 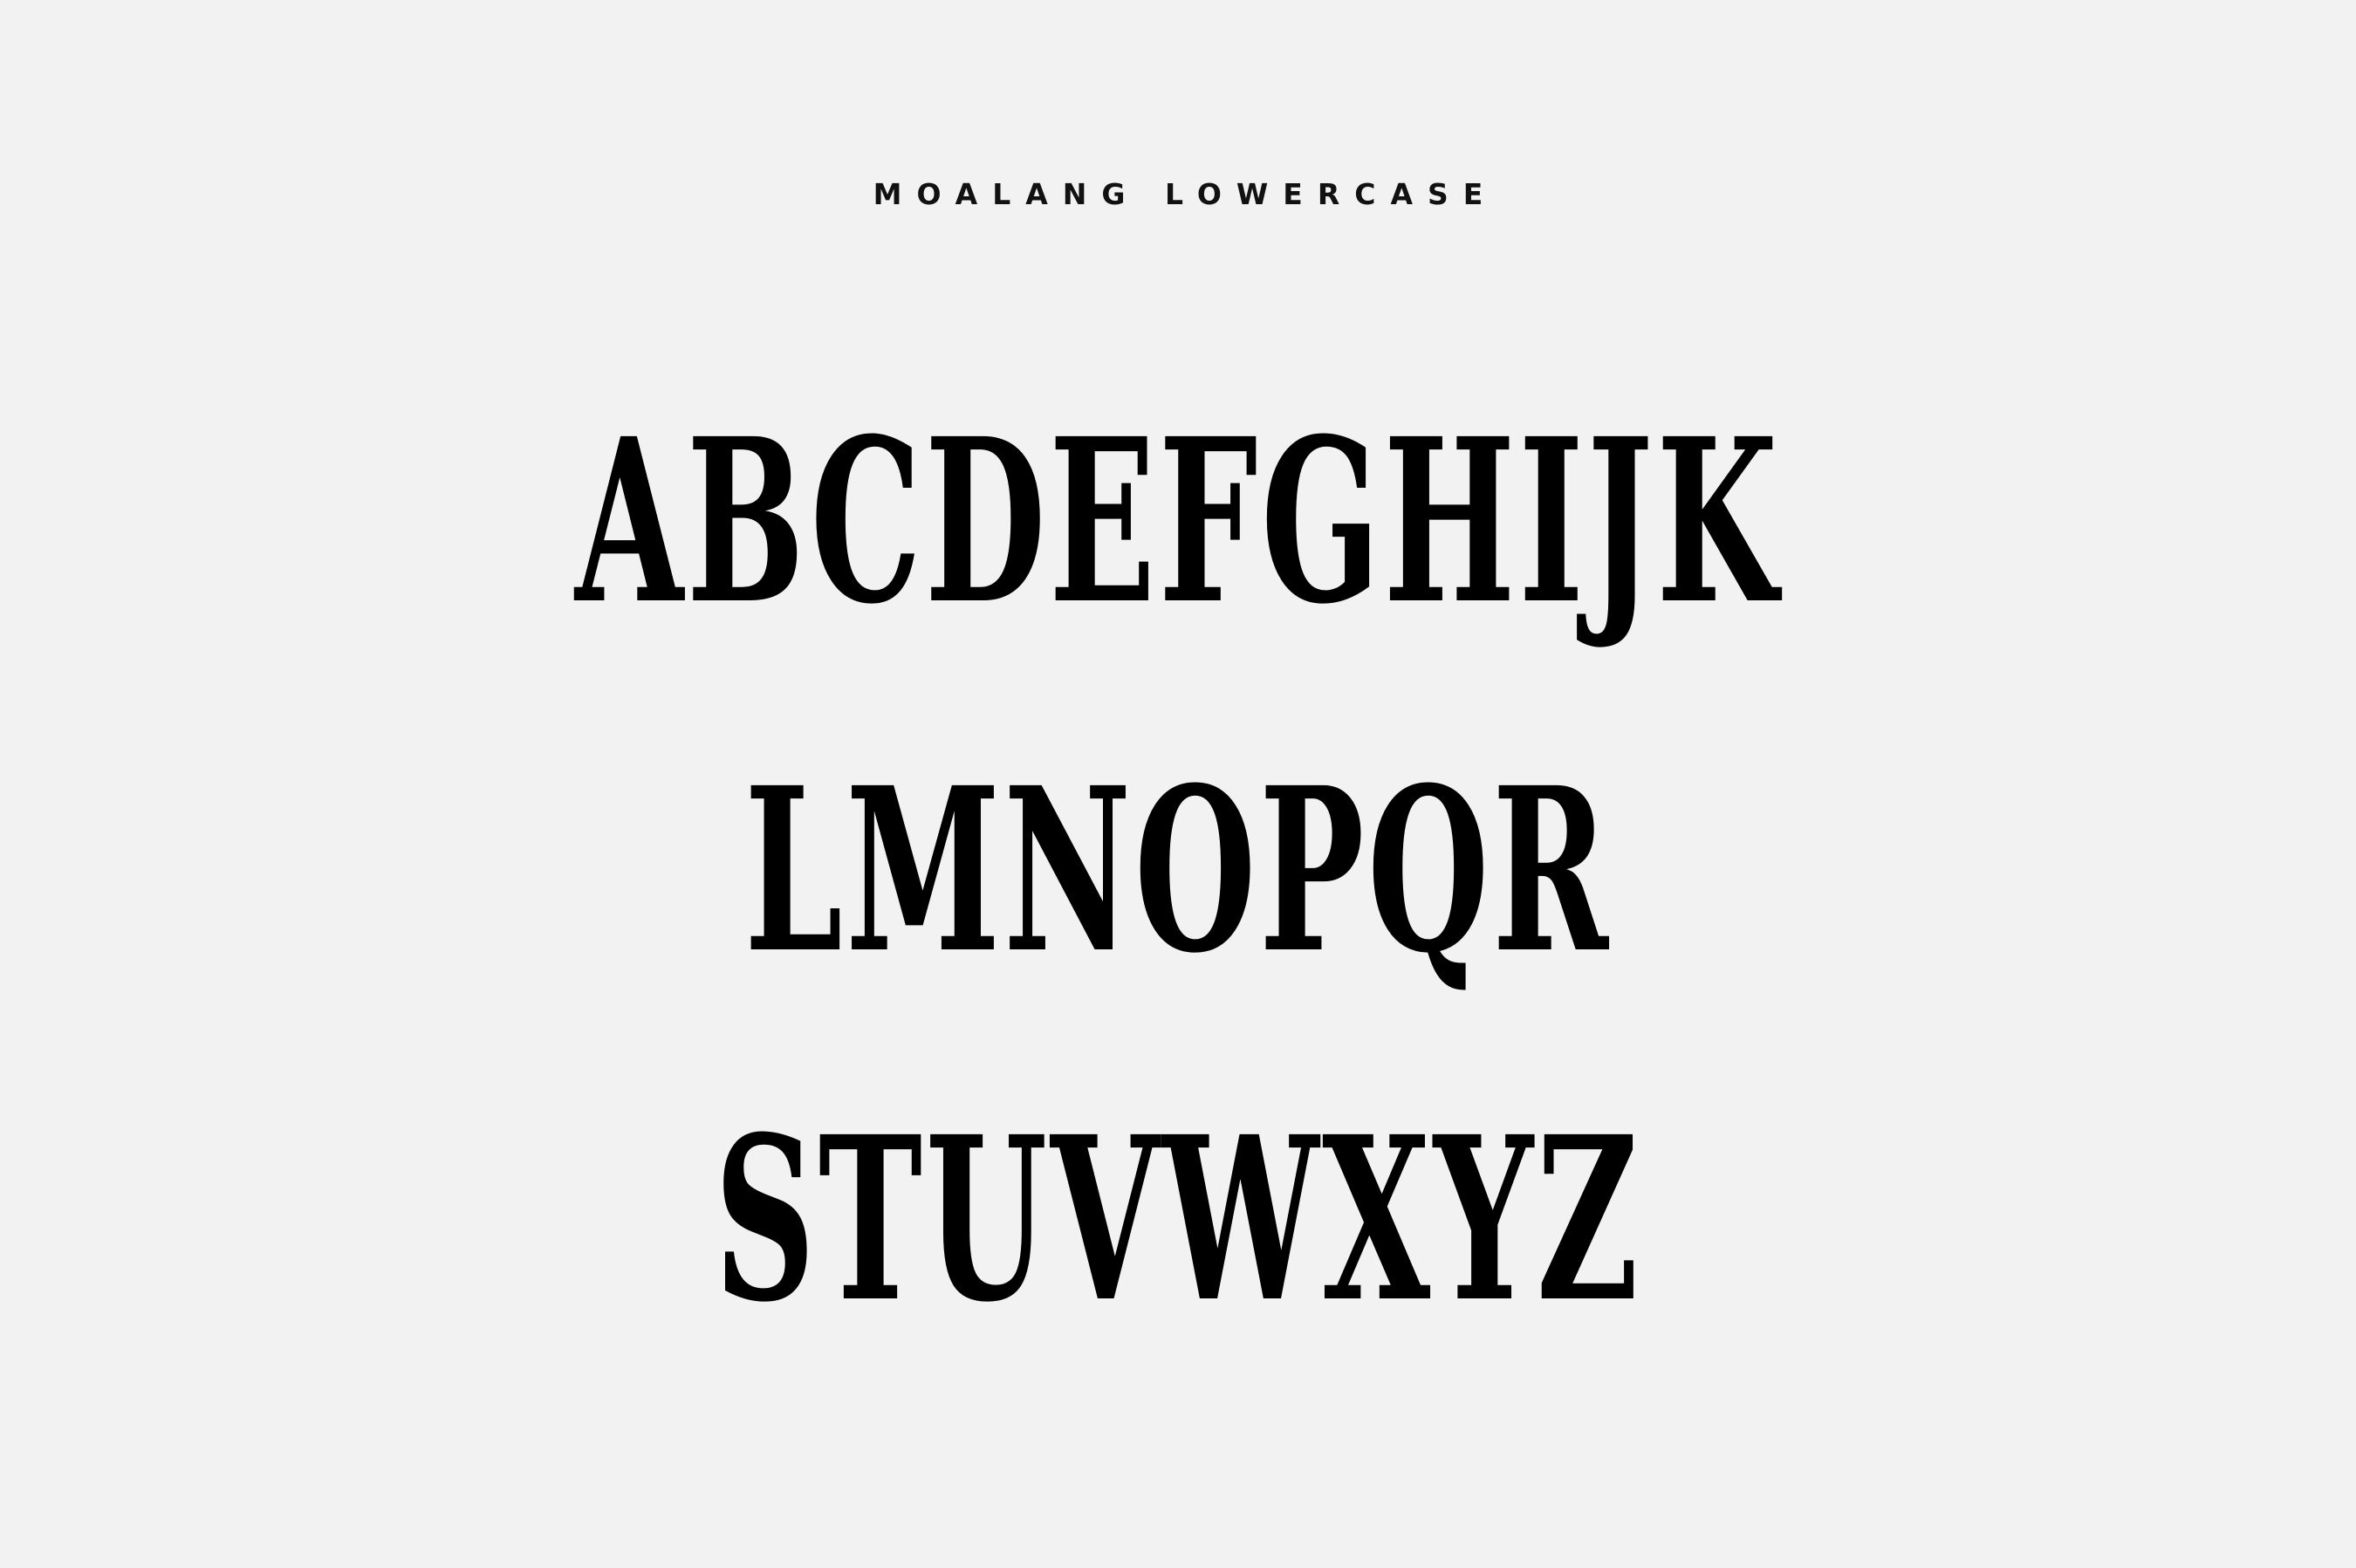 I want to click on specimen-title: MOALANG LOWERCASE, so click(x=1185, y=194).